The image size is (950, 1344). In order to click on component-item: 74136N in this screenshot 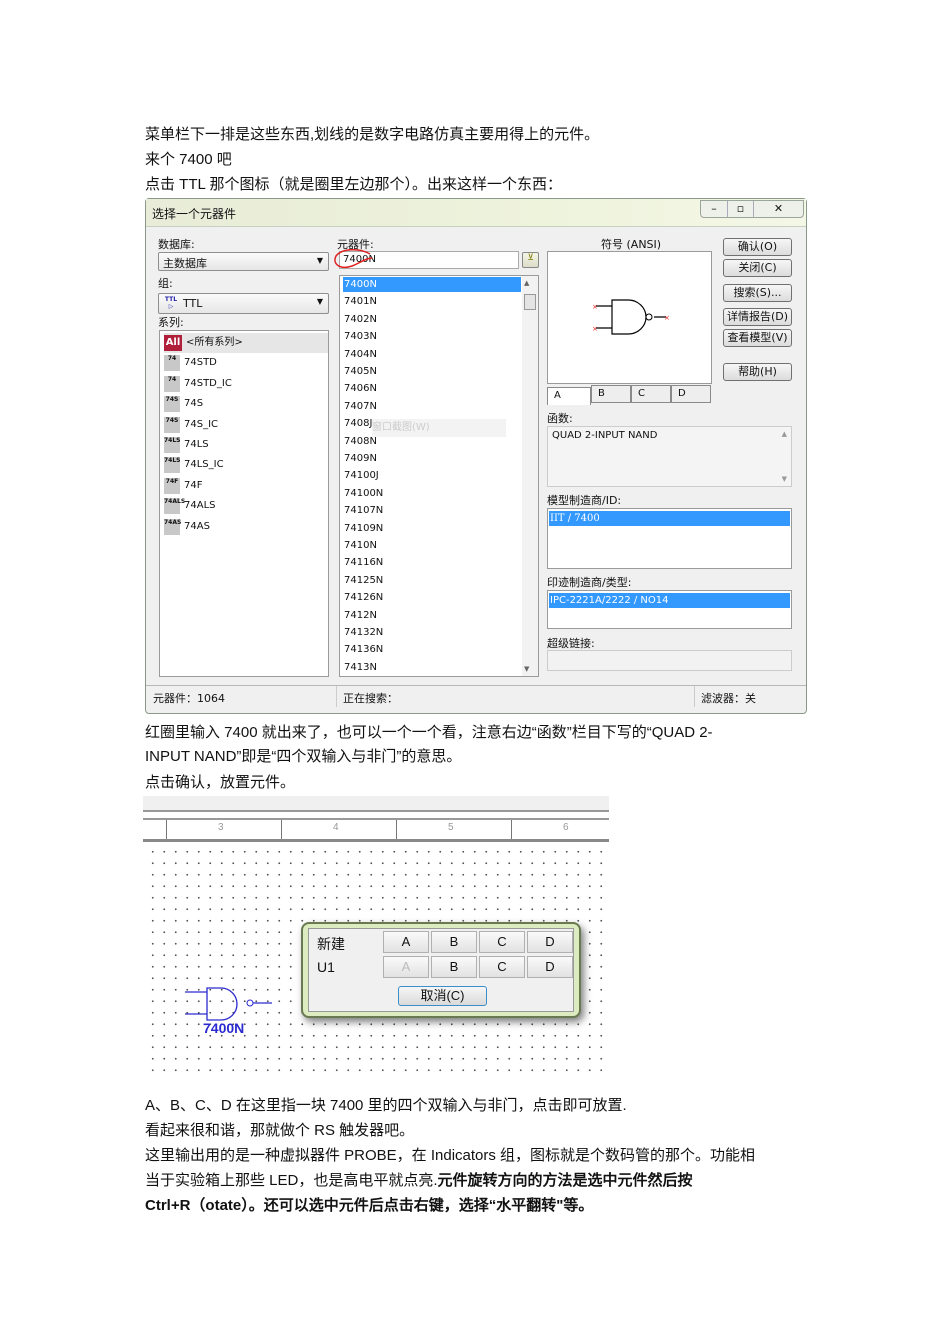, I will do `click(432, 649)`.